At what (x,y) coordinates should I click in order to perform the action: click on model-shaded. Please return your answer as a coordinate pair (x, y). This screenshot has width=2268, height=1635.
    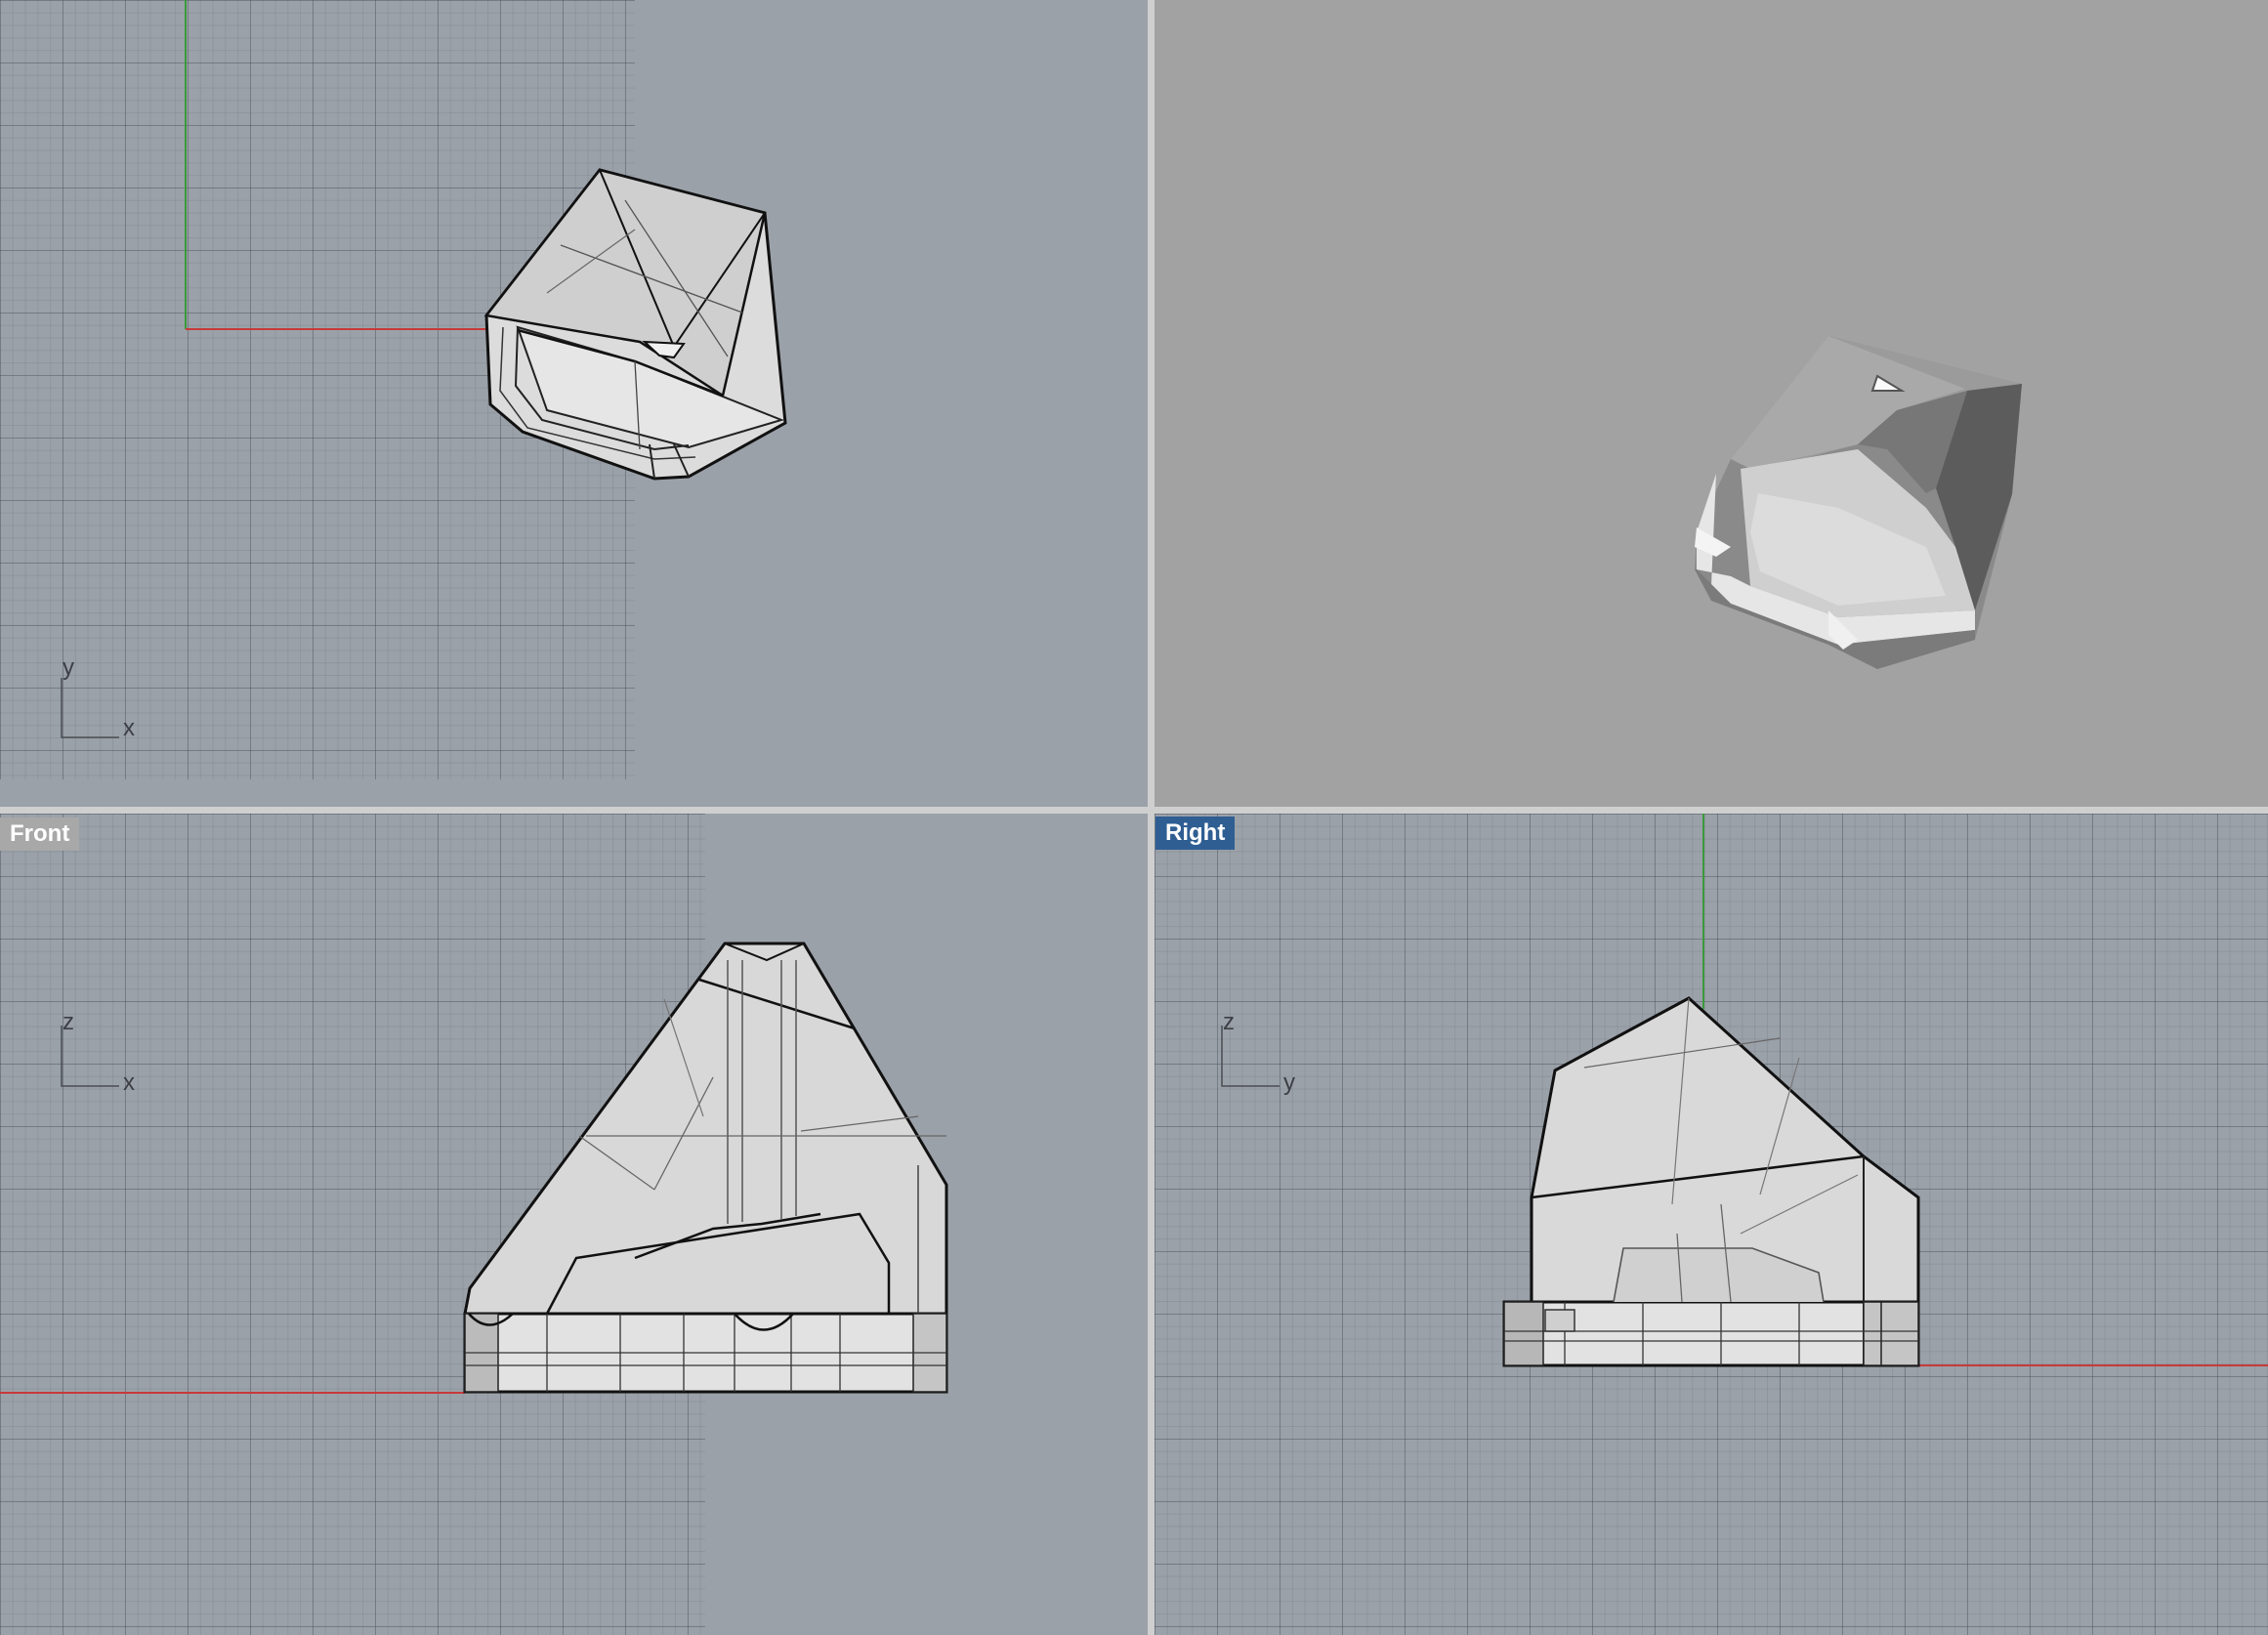
    Looking at the image, I should click on (1858, 502).